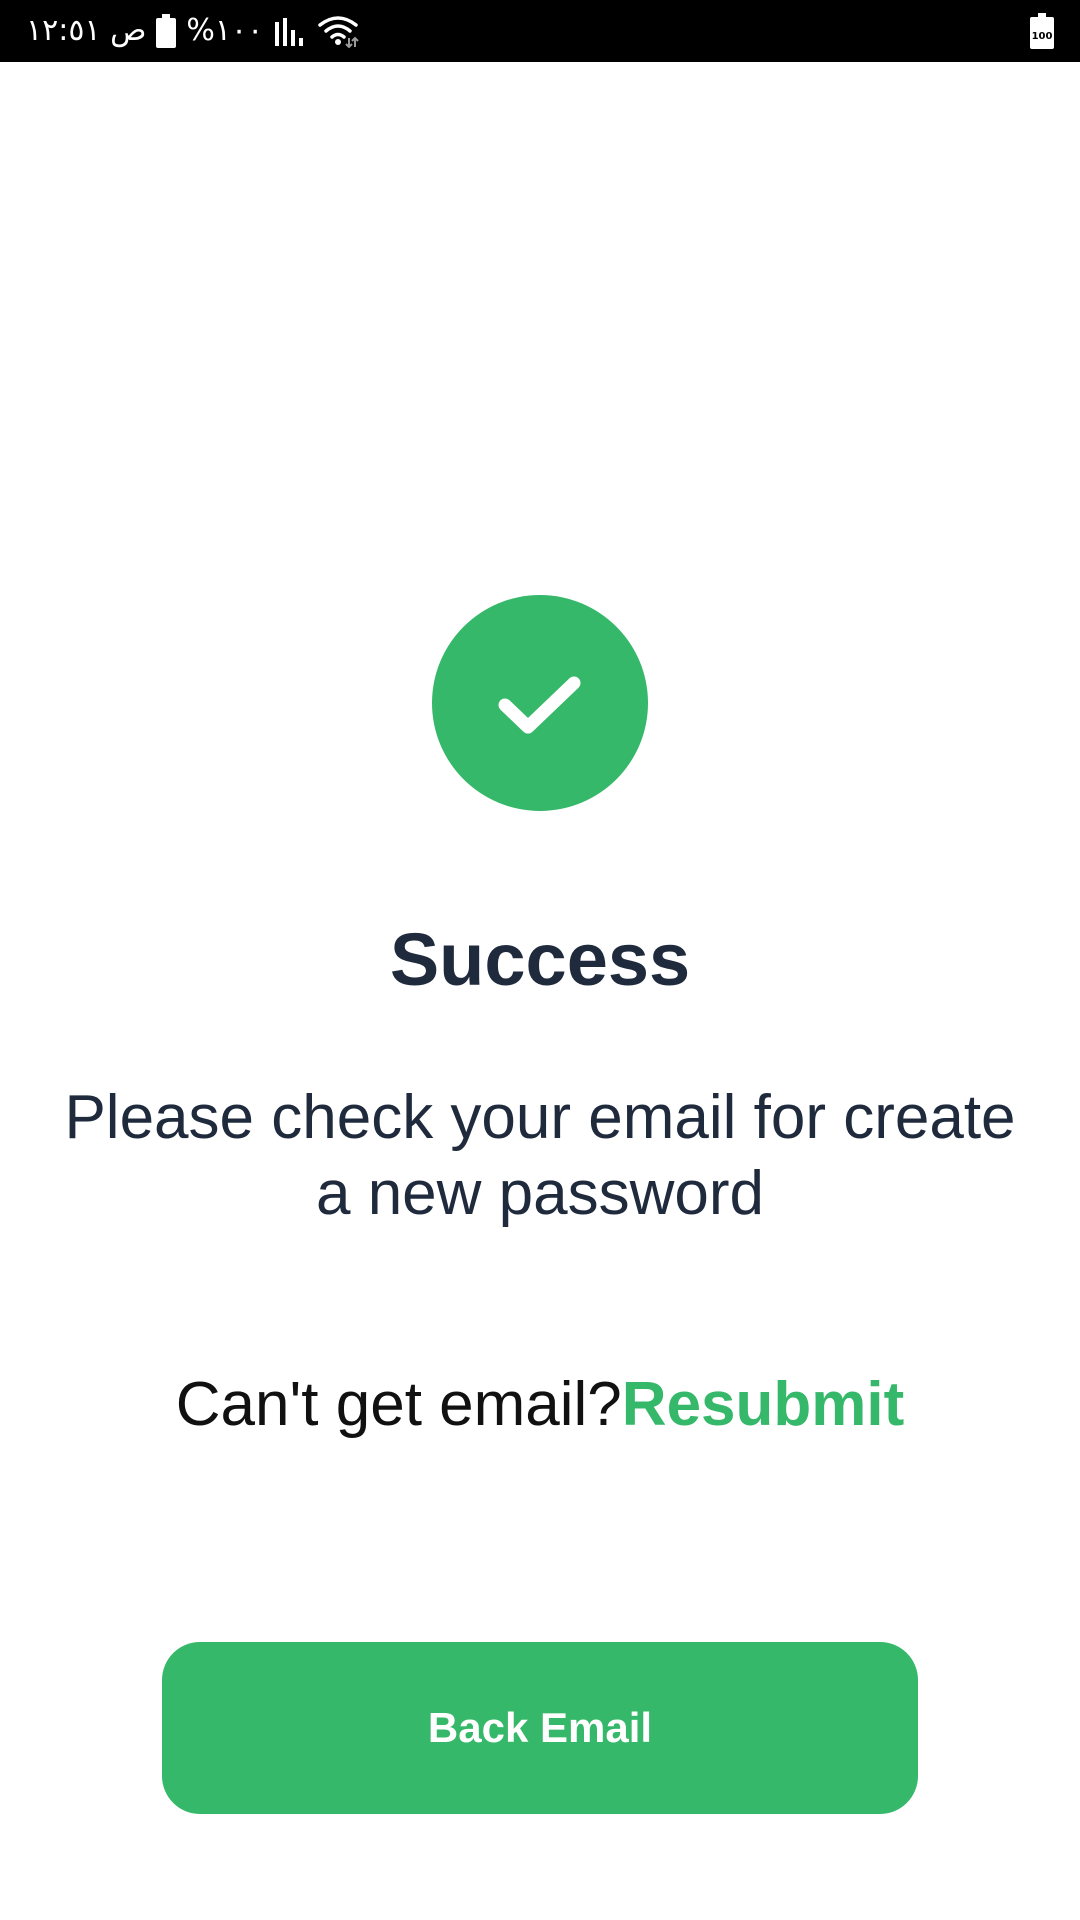 The height and width of the screenshot is (1920, 1080). I want to click on resend-row: Can't get email?Resubmit, so click(540, 1405).